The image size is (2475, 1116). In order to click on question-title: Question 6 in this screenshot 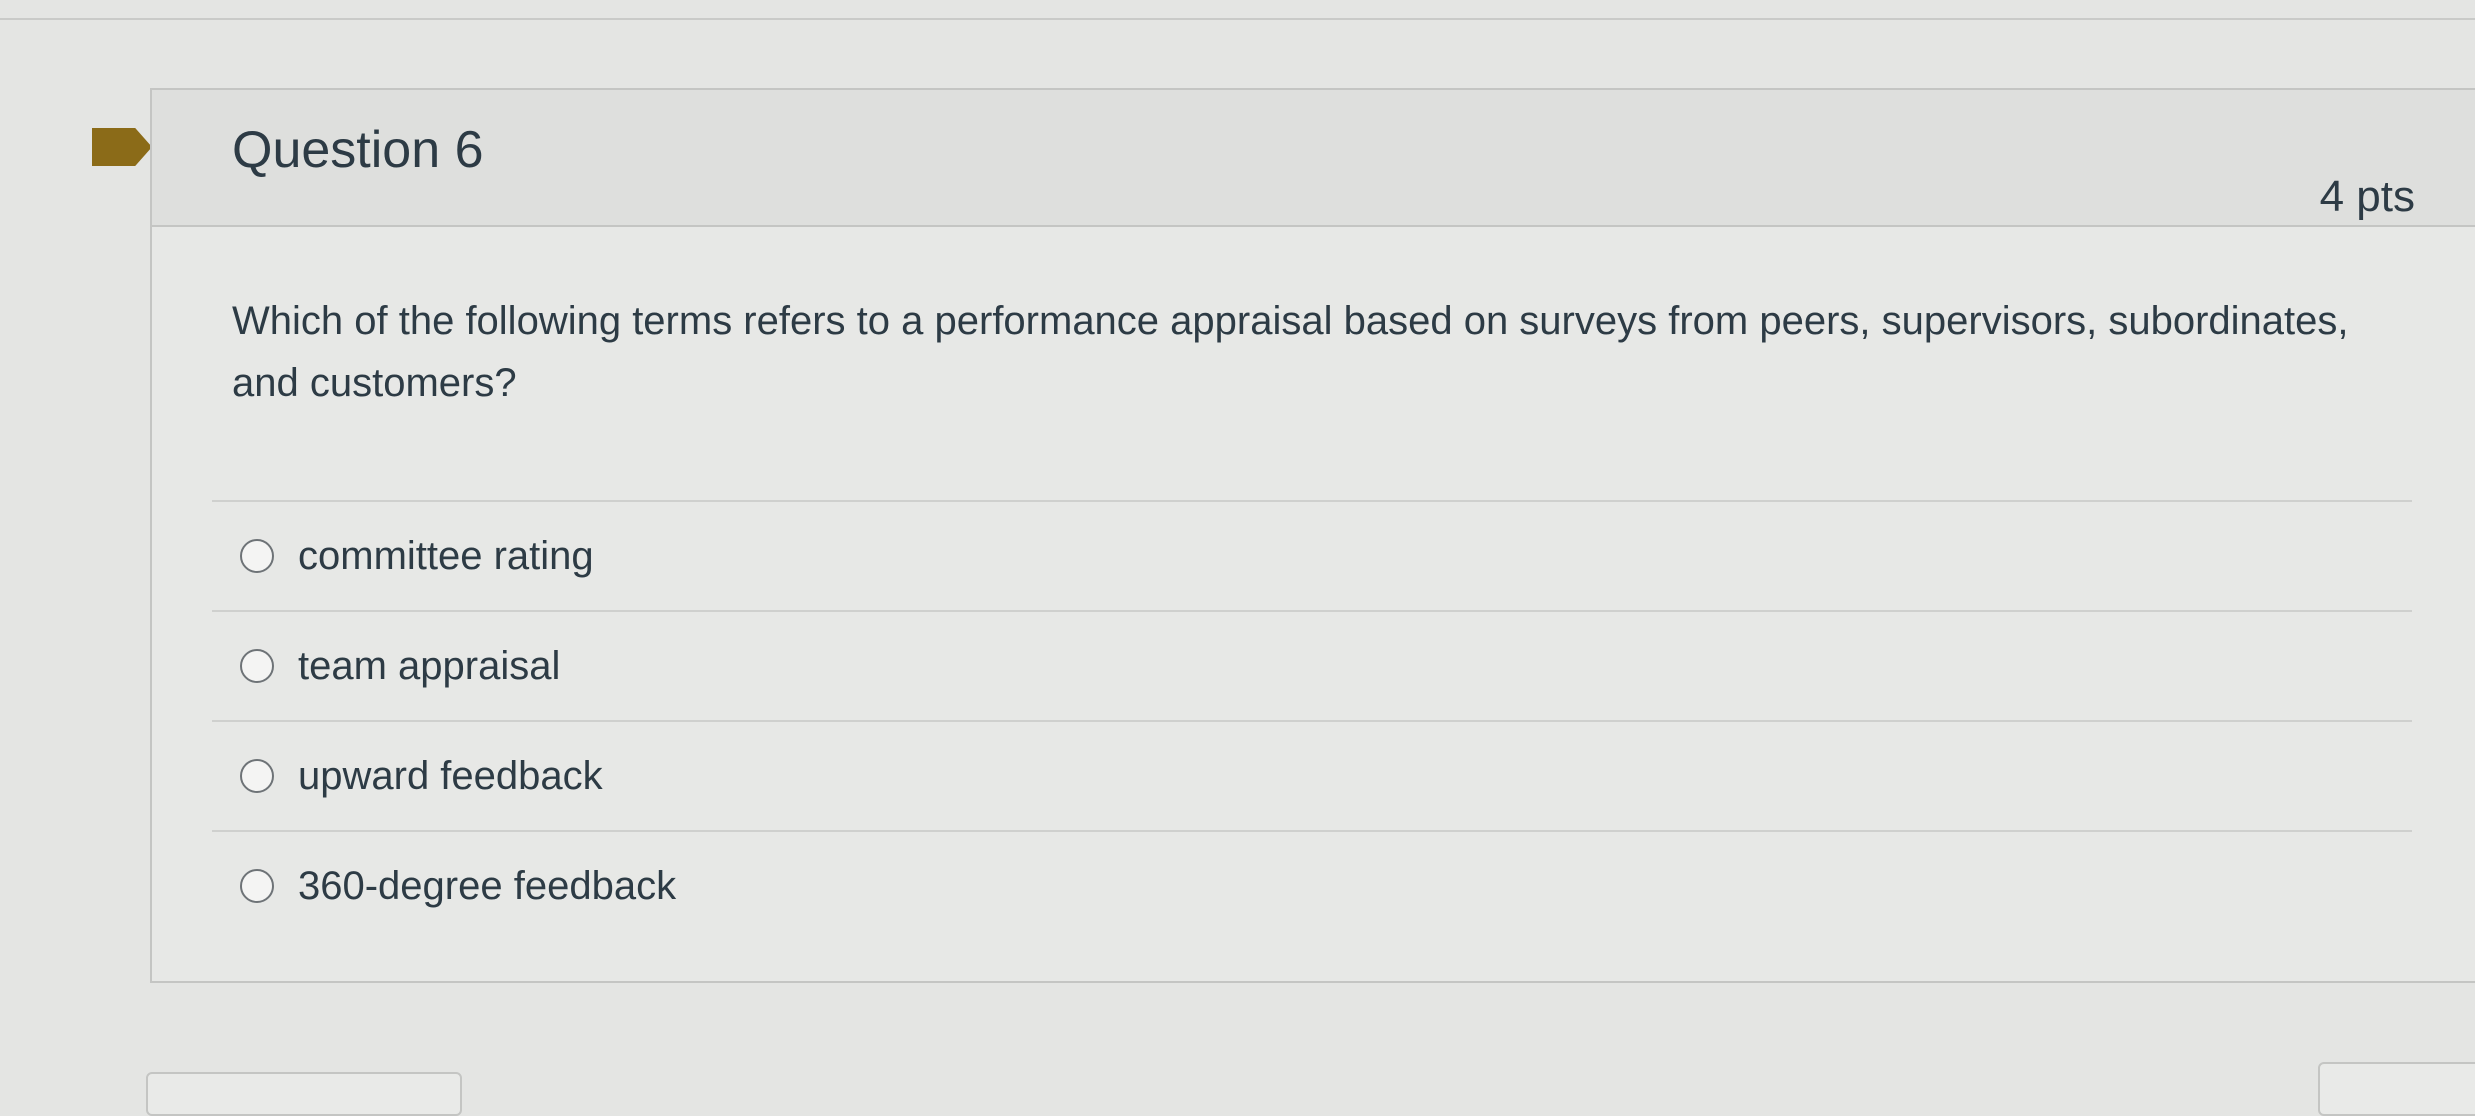, I will do `click(358, 150)`.